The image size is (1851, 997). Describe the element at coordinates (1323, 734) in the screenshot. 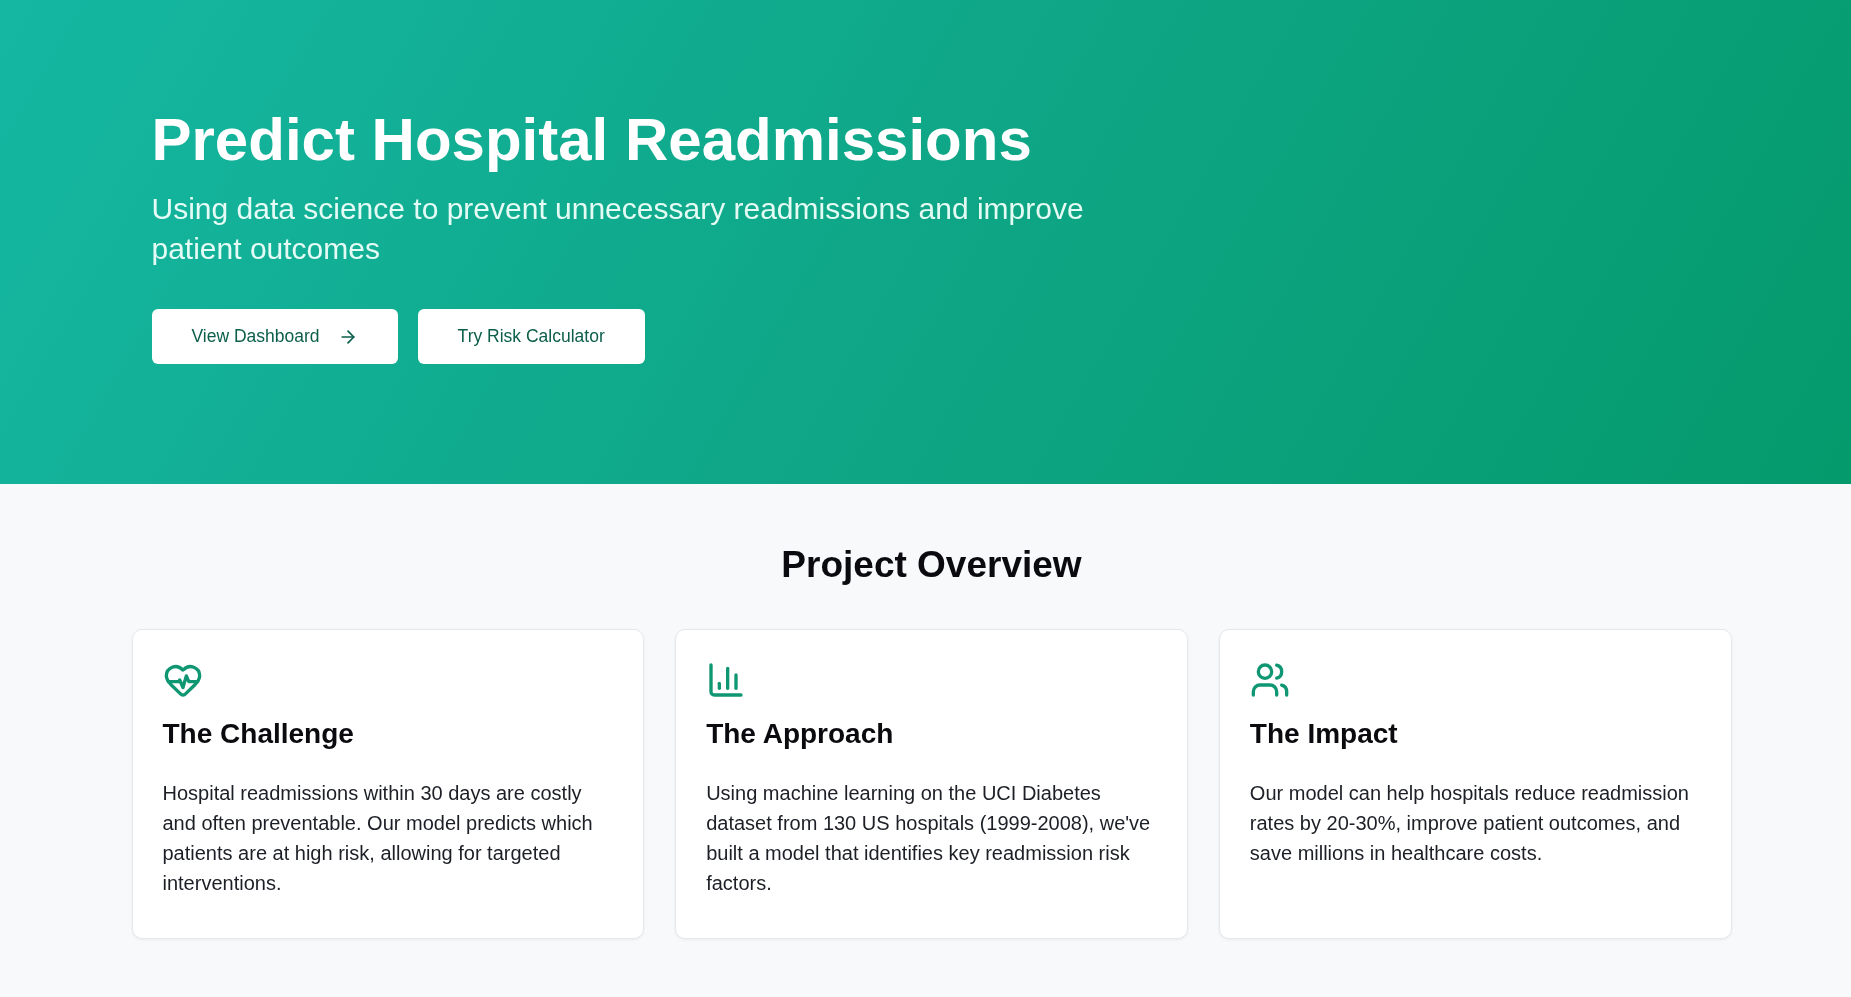

I see `card-title: The Impact` at that location.